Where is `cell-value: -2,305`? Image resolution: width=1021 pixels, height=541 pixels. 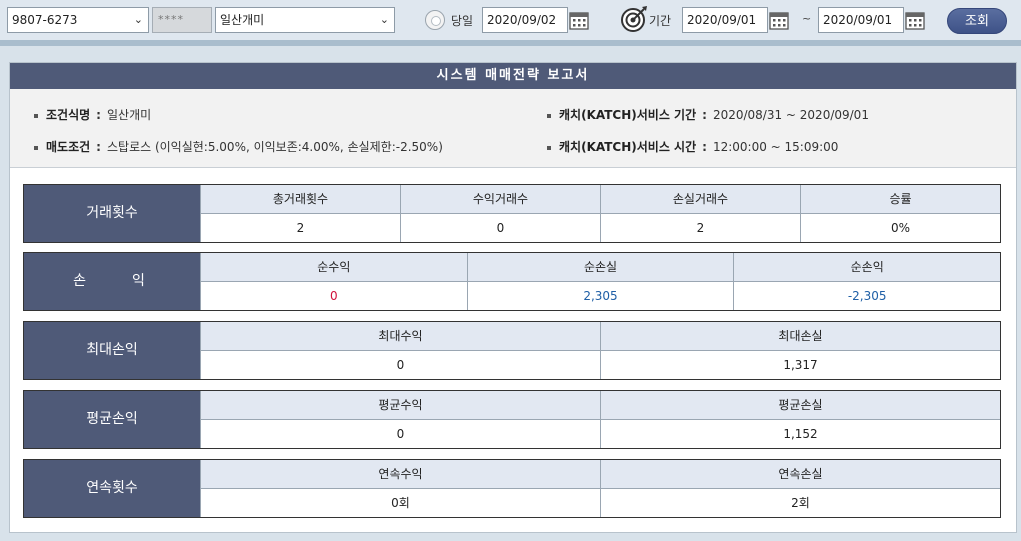
cell-value: -2,305 is located at coordinates (867, 296).